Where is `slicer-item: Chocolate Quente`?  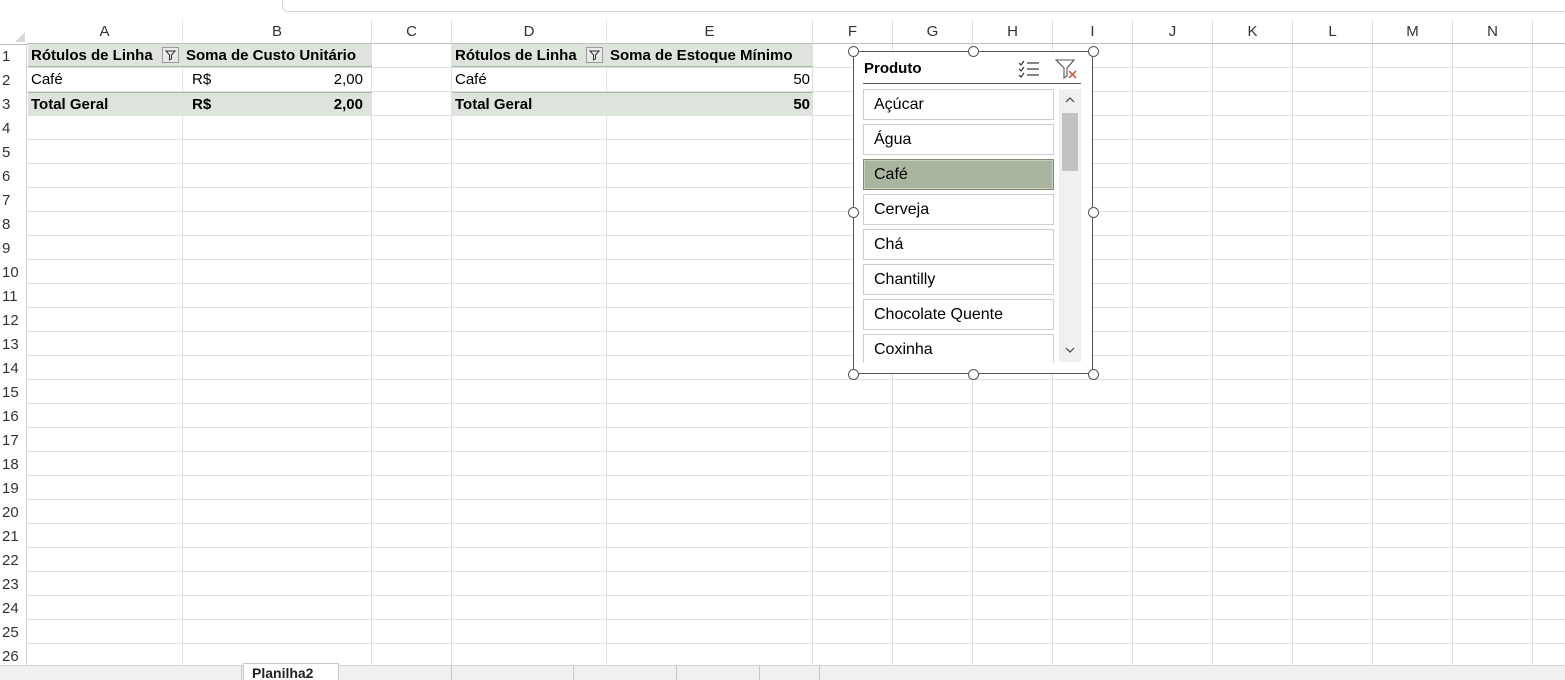 slicer-item: Chocolate Quente is located at coordinates (958, 314).